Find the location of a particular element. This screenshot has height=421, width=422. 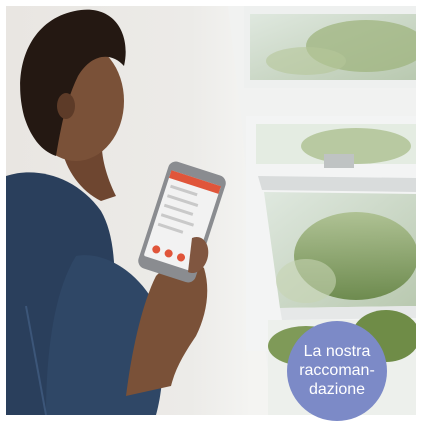

sash-top-bar is located at coordinates (337, 184).